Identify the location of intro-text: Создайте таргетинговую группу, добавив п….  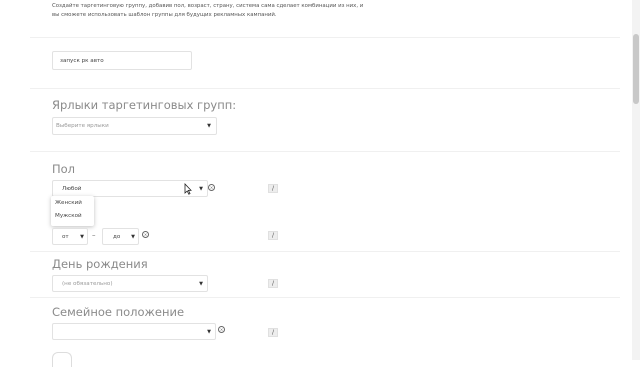
(208, 10).